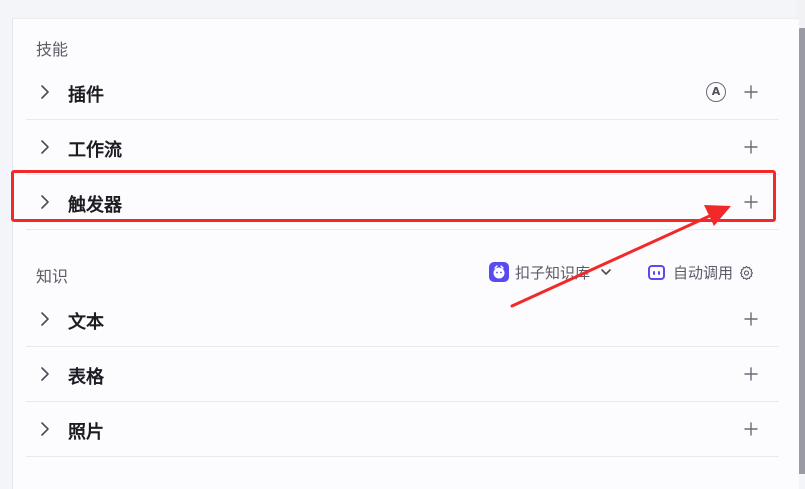 Image resolution: width=805 pixels, height=489 pixels. I want to click on knowledge-base-icon, so click(499, 272).